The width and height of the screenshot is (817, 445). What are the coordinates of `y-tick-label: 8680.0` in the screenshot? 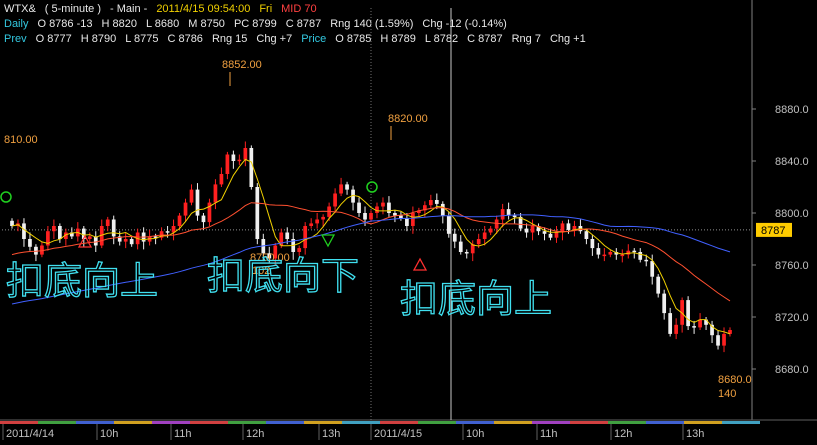 It's located at (792, 370).